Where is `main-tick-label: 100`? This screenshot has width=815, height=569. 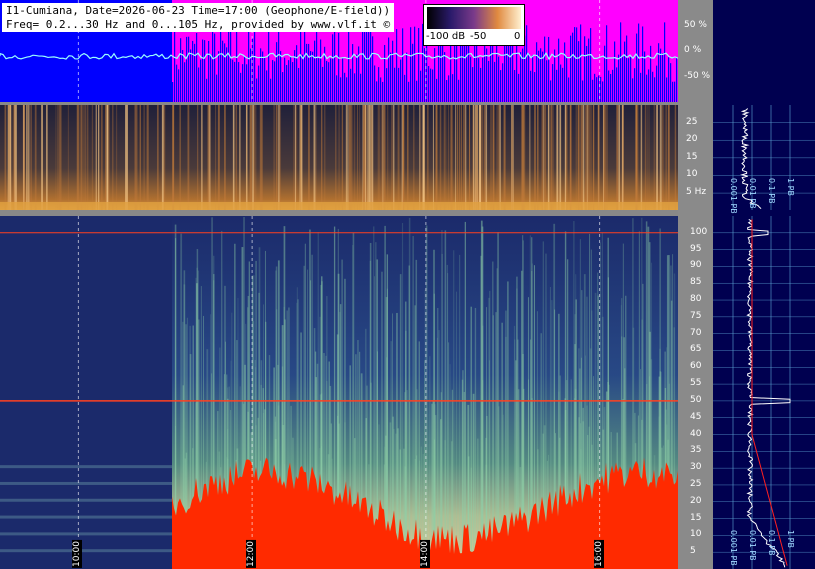
main-tick-label: 100 is located at coordinates (699, 231).